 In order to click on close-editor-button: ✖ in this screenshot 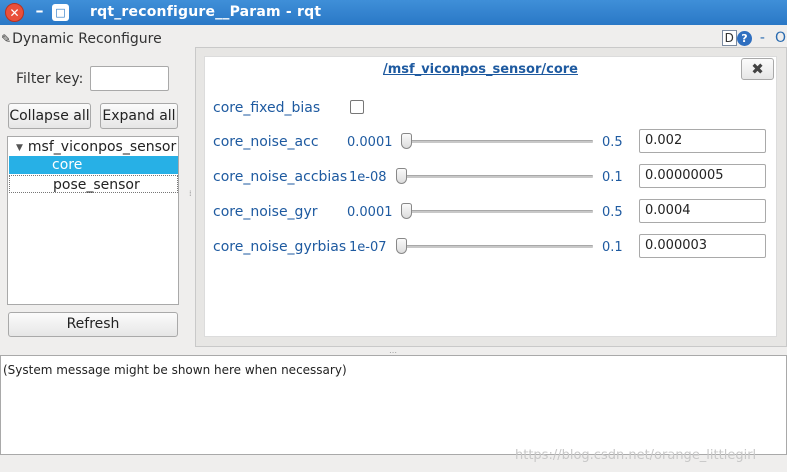, I will do `click(757, 69)`.